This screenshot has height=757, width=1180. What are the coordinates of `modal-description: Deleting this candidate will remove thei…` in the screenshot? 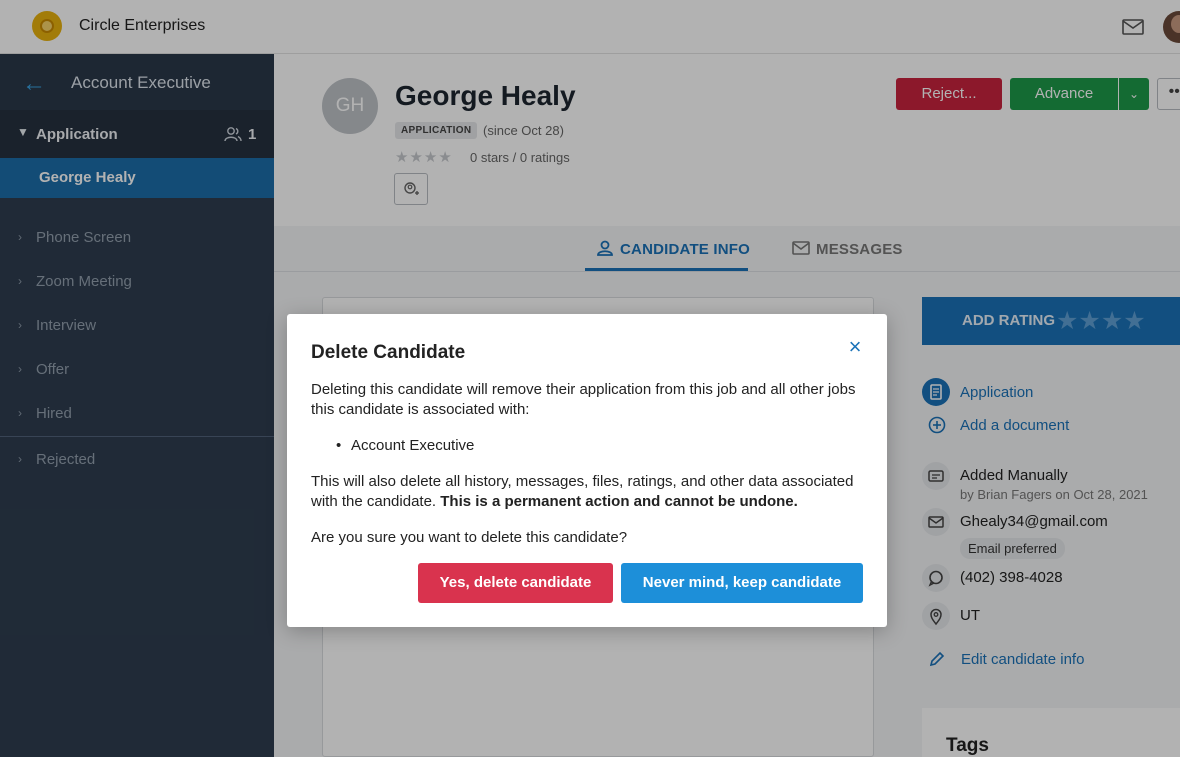 It's located at (583, 399).